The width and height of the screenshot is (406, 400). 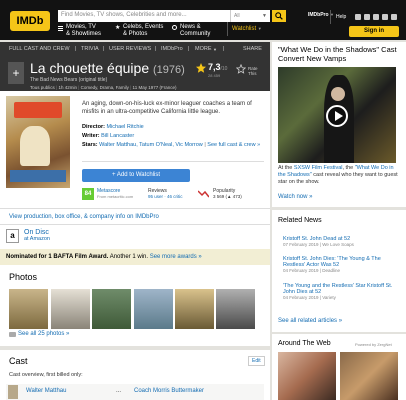 What do you see at coordinates (201, 68) in the screenshot?
I see `rating-star-icon` at bounding box center [201, 68].